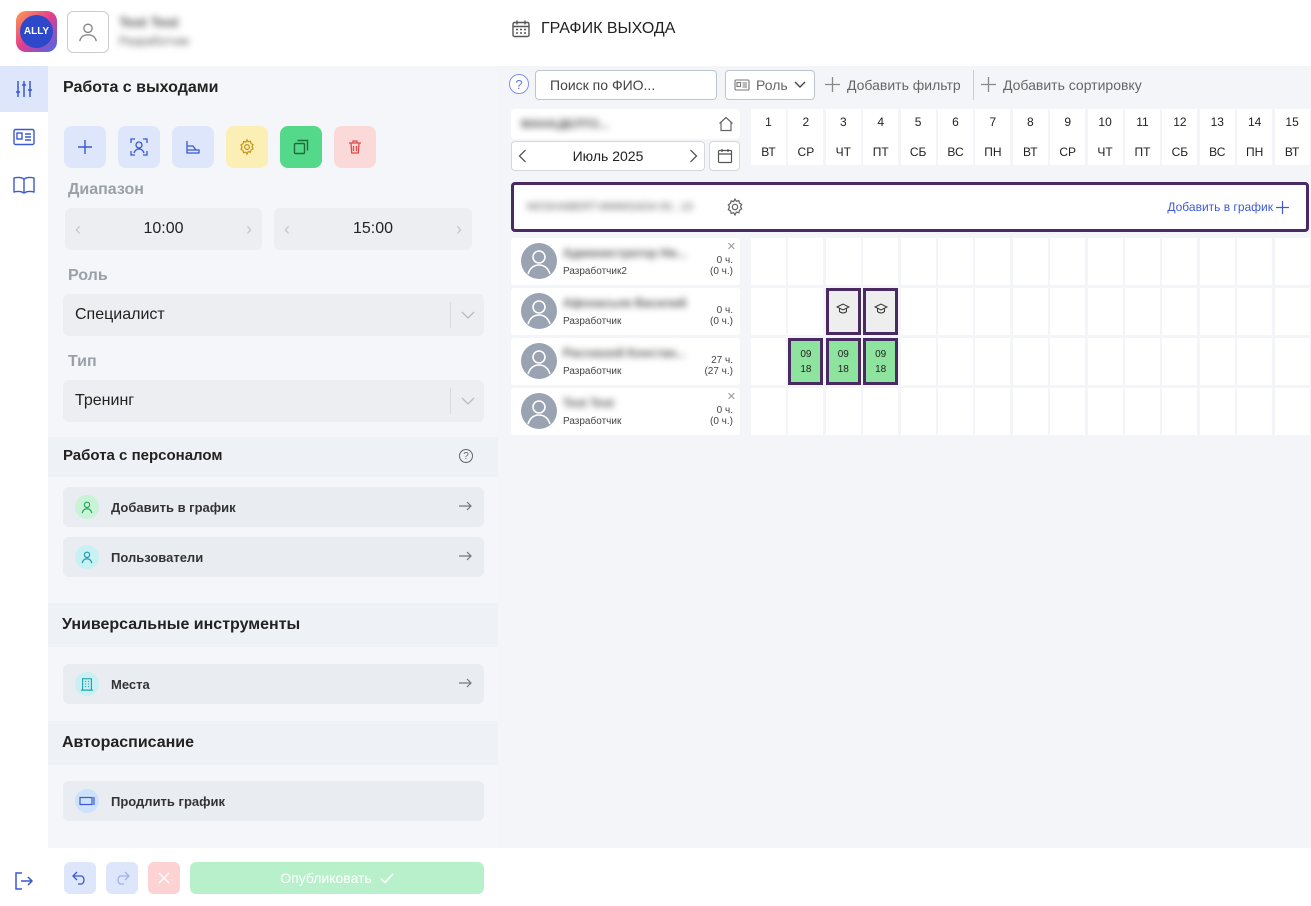 The height and width of the screenshot is (906, 1311). Describe the element at coordinates (731, 246) in the screenshot. I see `remove-employee-icon: ✕` at that location.